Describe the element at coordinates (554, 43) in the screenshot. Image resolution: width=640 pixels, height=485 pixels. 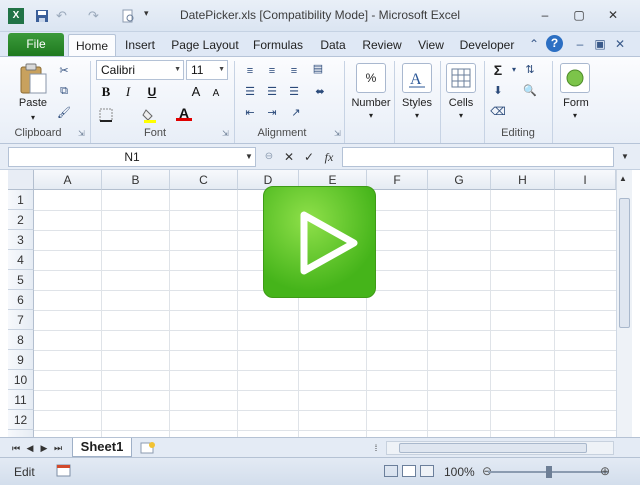
I see `help-icon: ?` at that location.